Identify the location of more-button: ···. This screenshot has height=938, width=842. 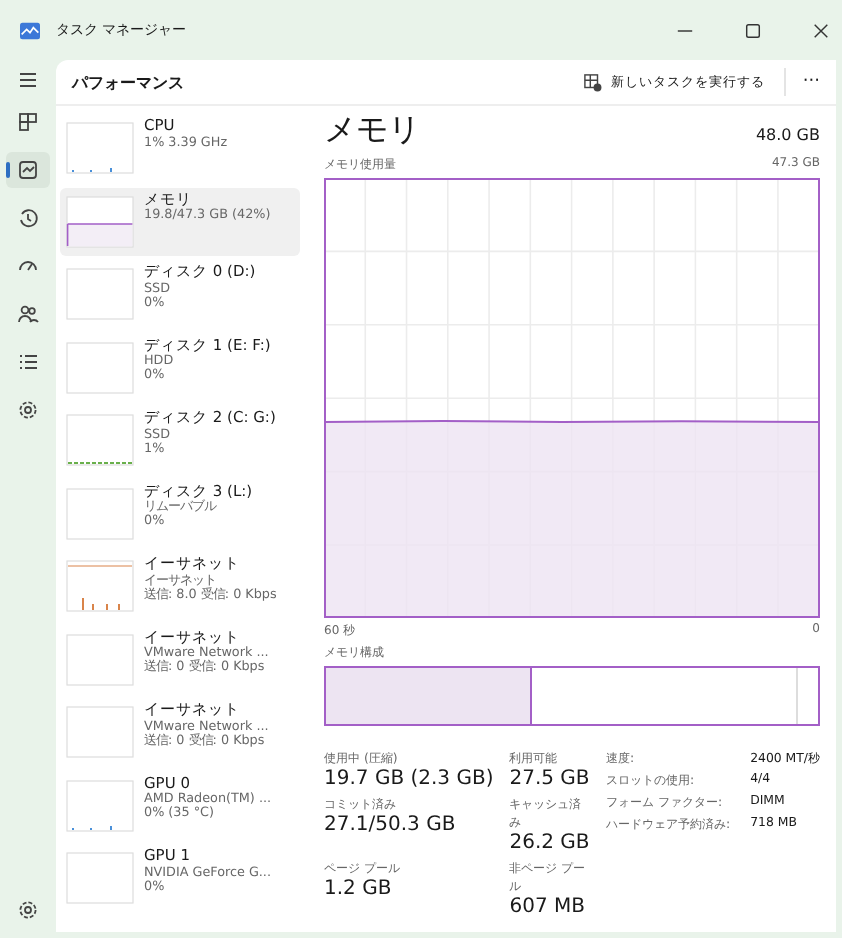
(811, 82).